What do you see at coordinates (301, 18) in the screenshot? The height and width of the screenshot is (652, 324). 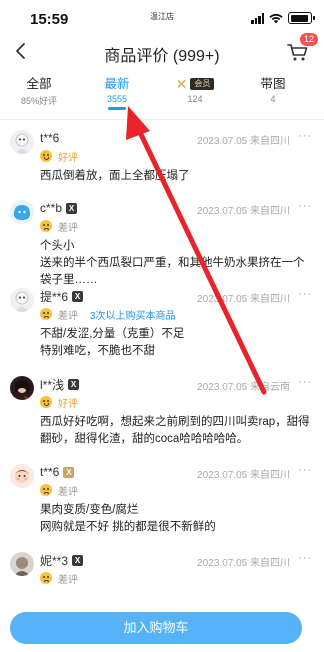 I see `battery-icon` at bounding box center [301, 18].